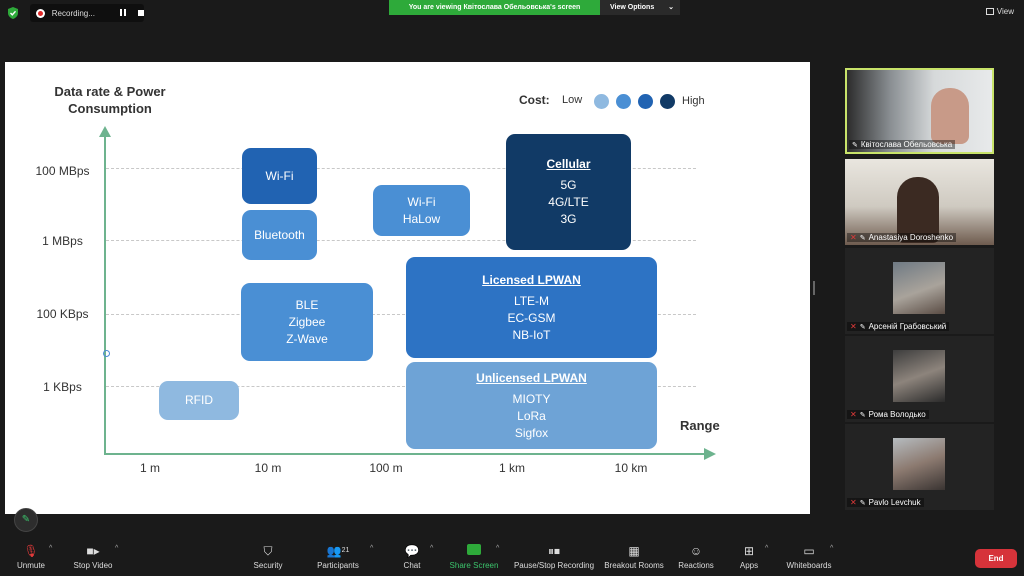 This screenshot has height=576, width=1024. What do you see at coordinates (640, 7) in the screenshot?
I see `view-options-button: View Options ⌄` at bounding box center [640, 7].